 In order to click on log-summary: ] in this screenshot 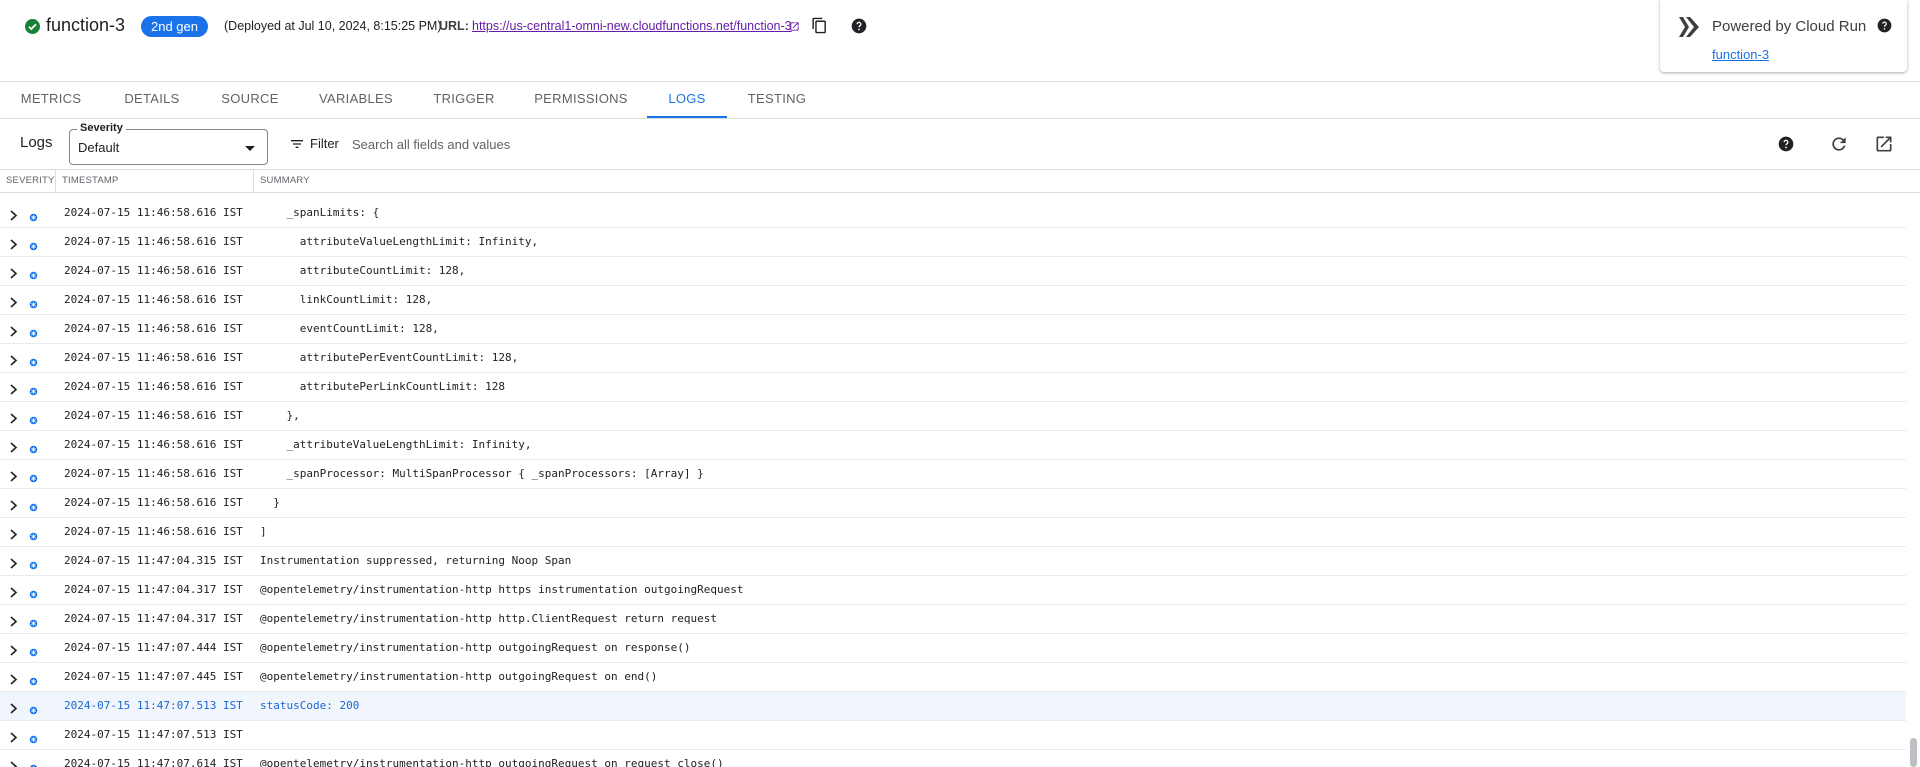, I will do `click(263, 531)`.